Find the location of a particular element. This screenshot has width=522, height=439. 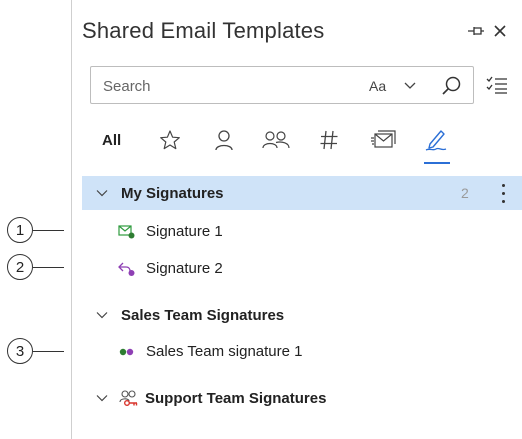

close-button is located at coordinates (500, 31).